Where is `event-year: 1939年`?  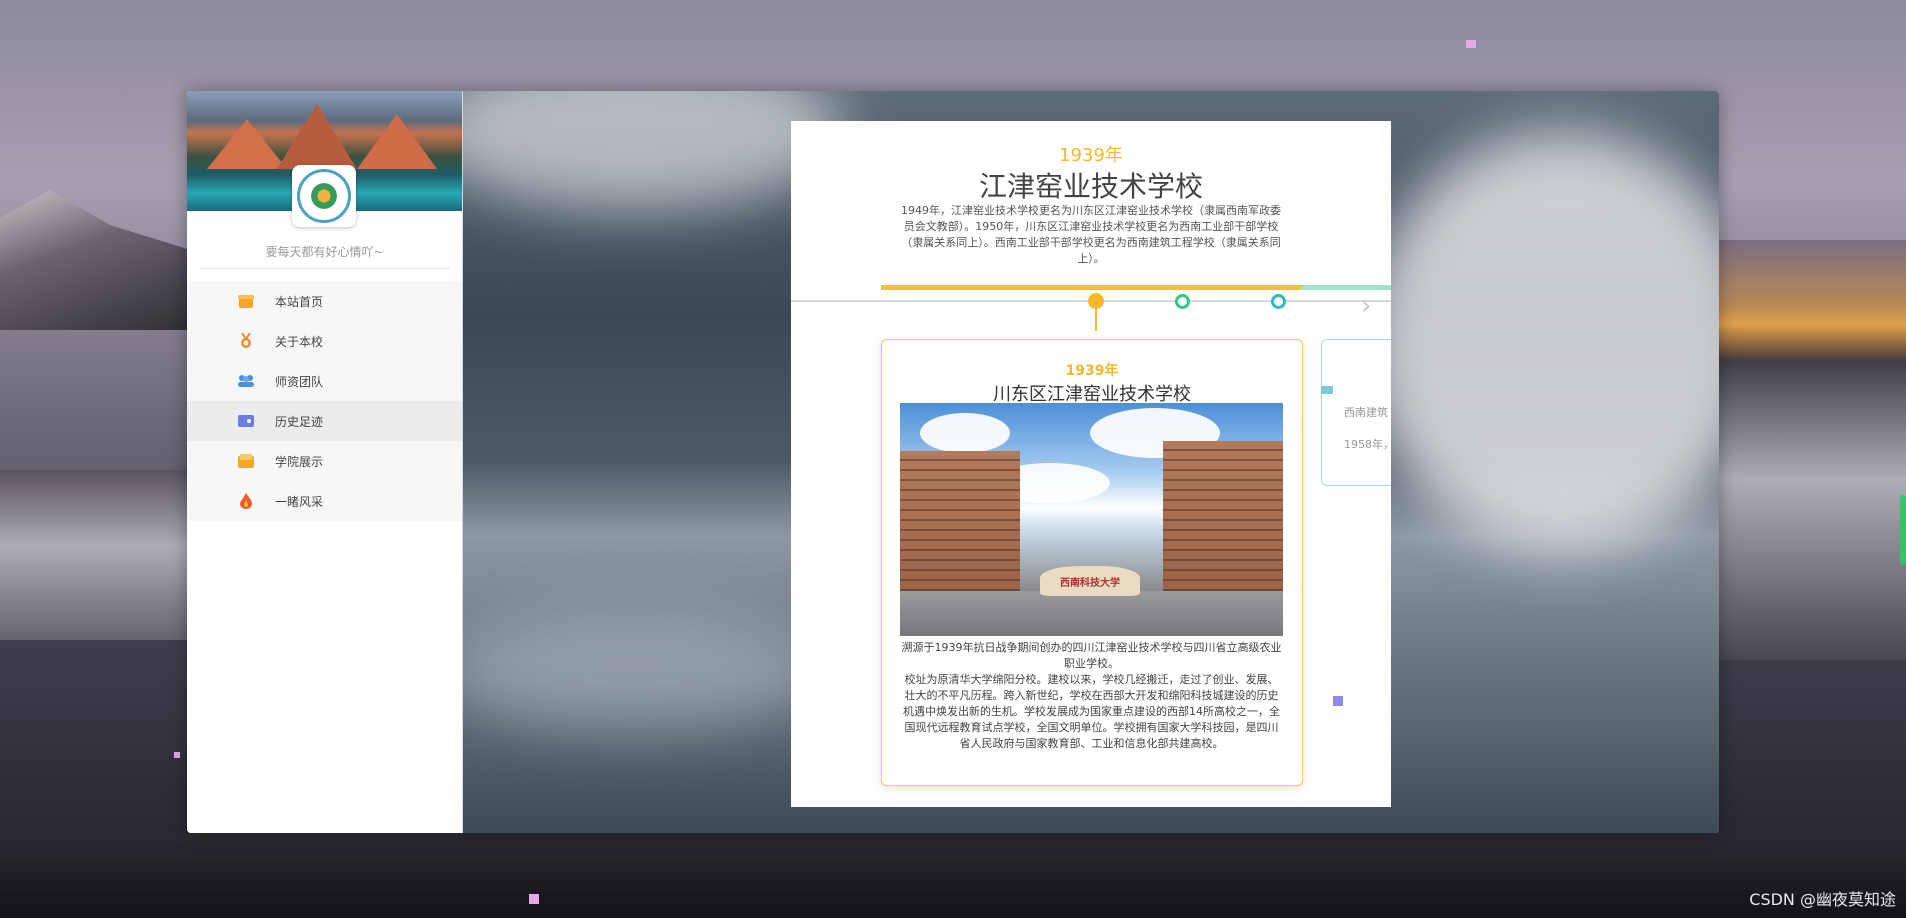
event-year: 1939年 is located at coordinates (1092, 371).